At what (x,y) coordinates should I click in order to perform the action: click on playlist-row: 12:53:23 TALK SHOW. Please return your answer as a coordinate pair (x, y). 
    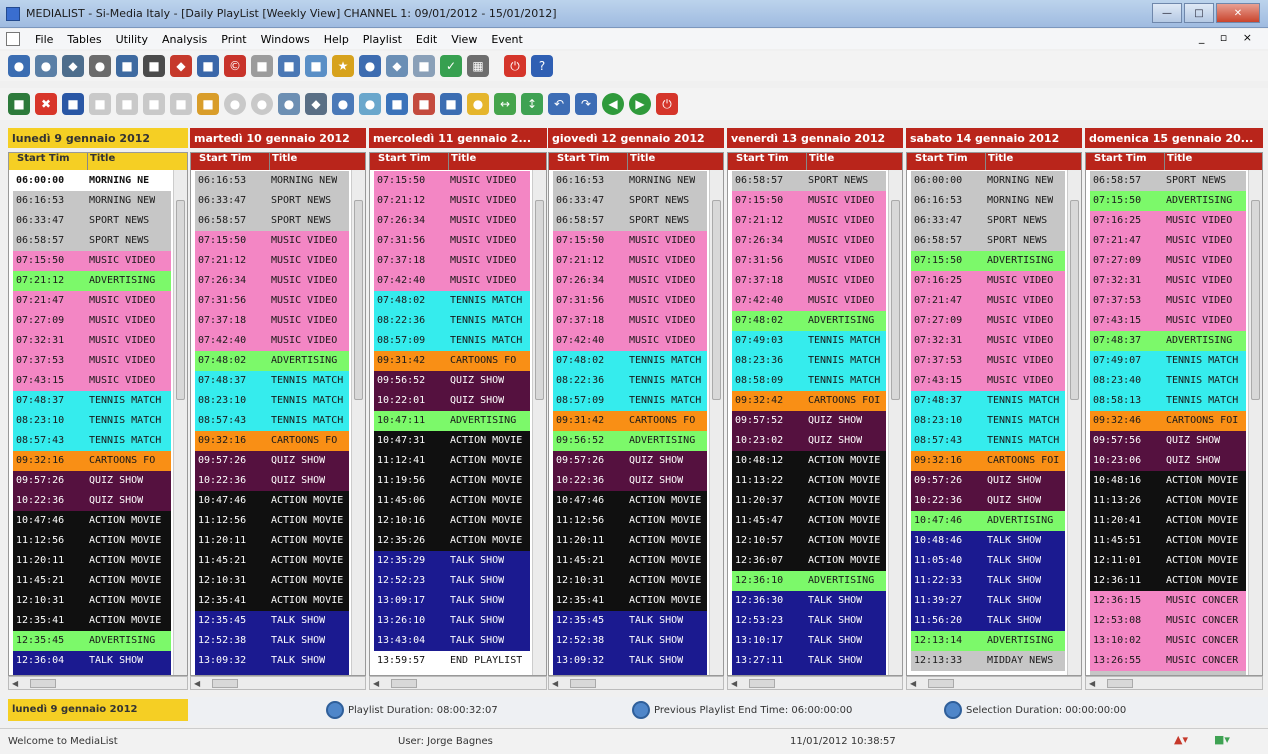
    Looking at the image, I should click on (809, 621).